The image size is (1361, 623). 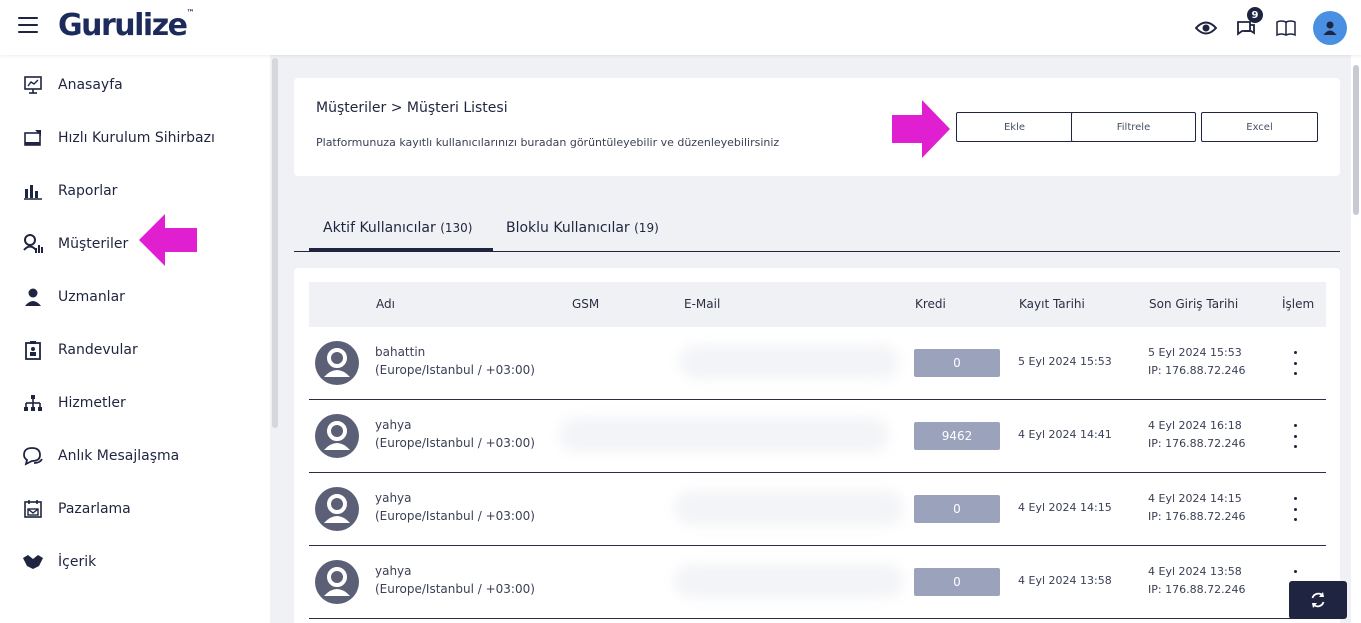 I want to click on sidebar-item-musteriler: Müşteriler, so click(x=135, y=244).